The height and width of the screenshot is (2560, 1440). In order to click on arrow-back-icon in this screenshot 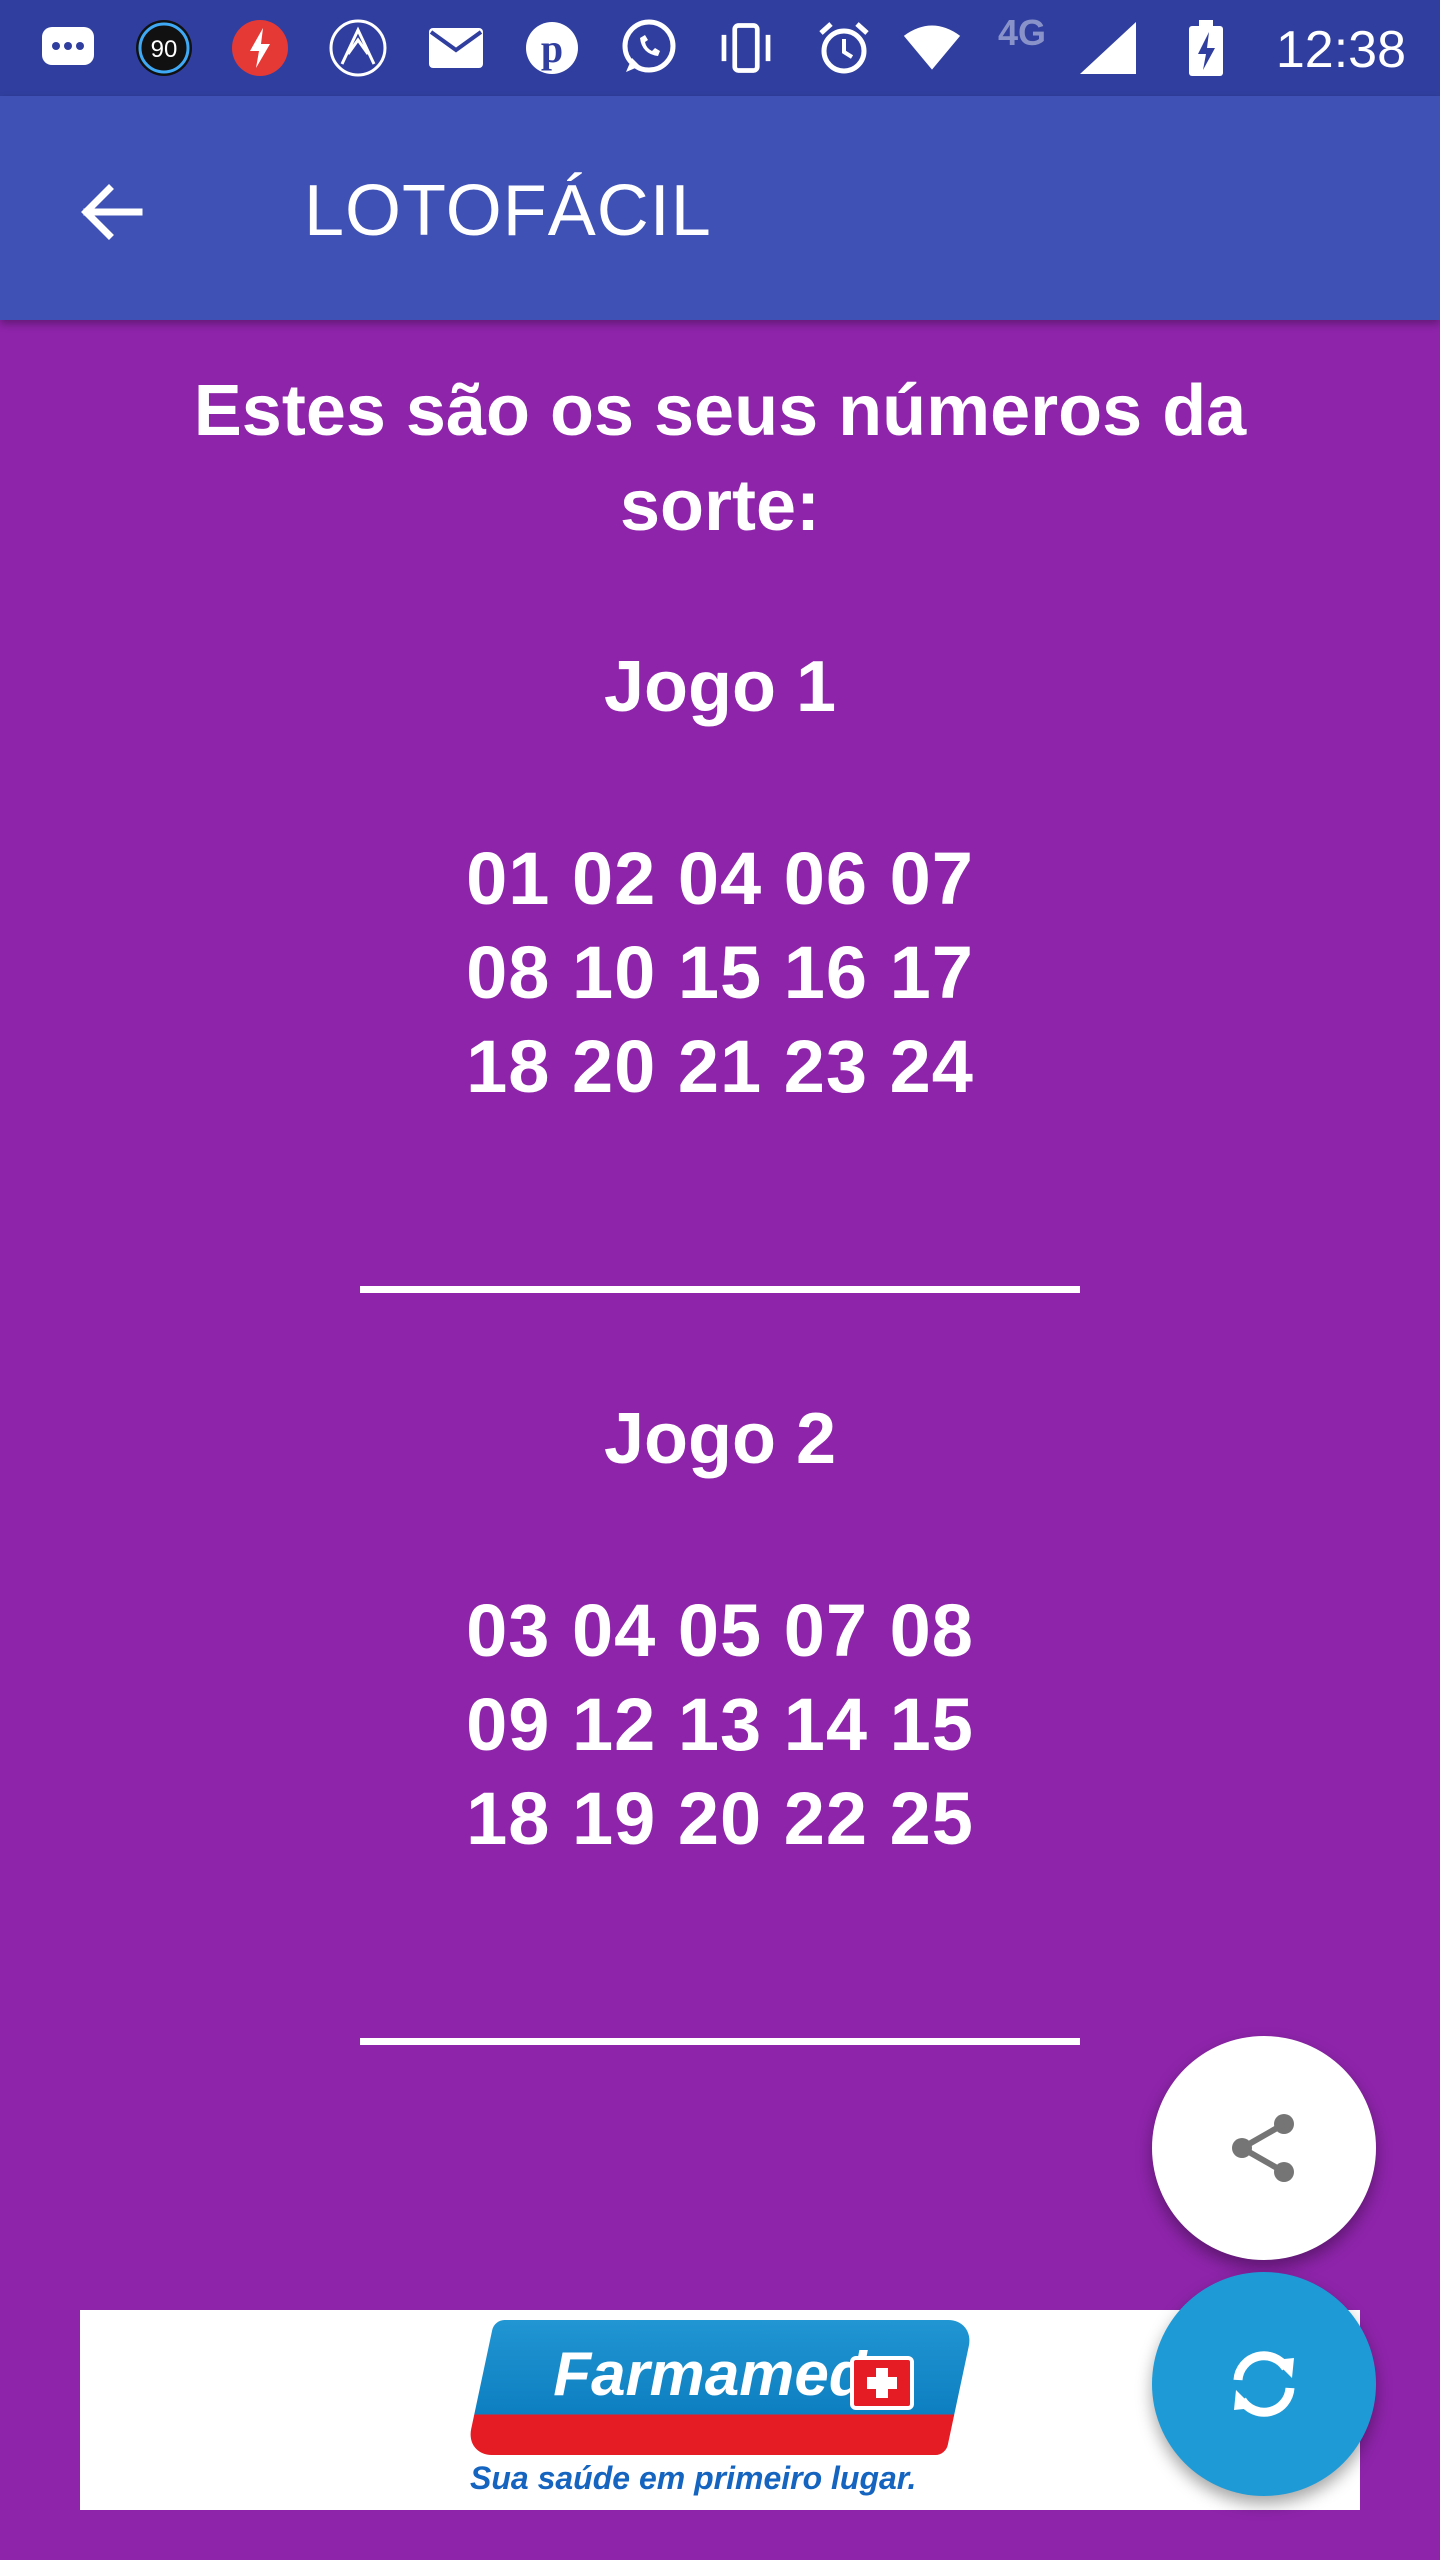, I will do `click(112, 212)`.